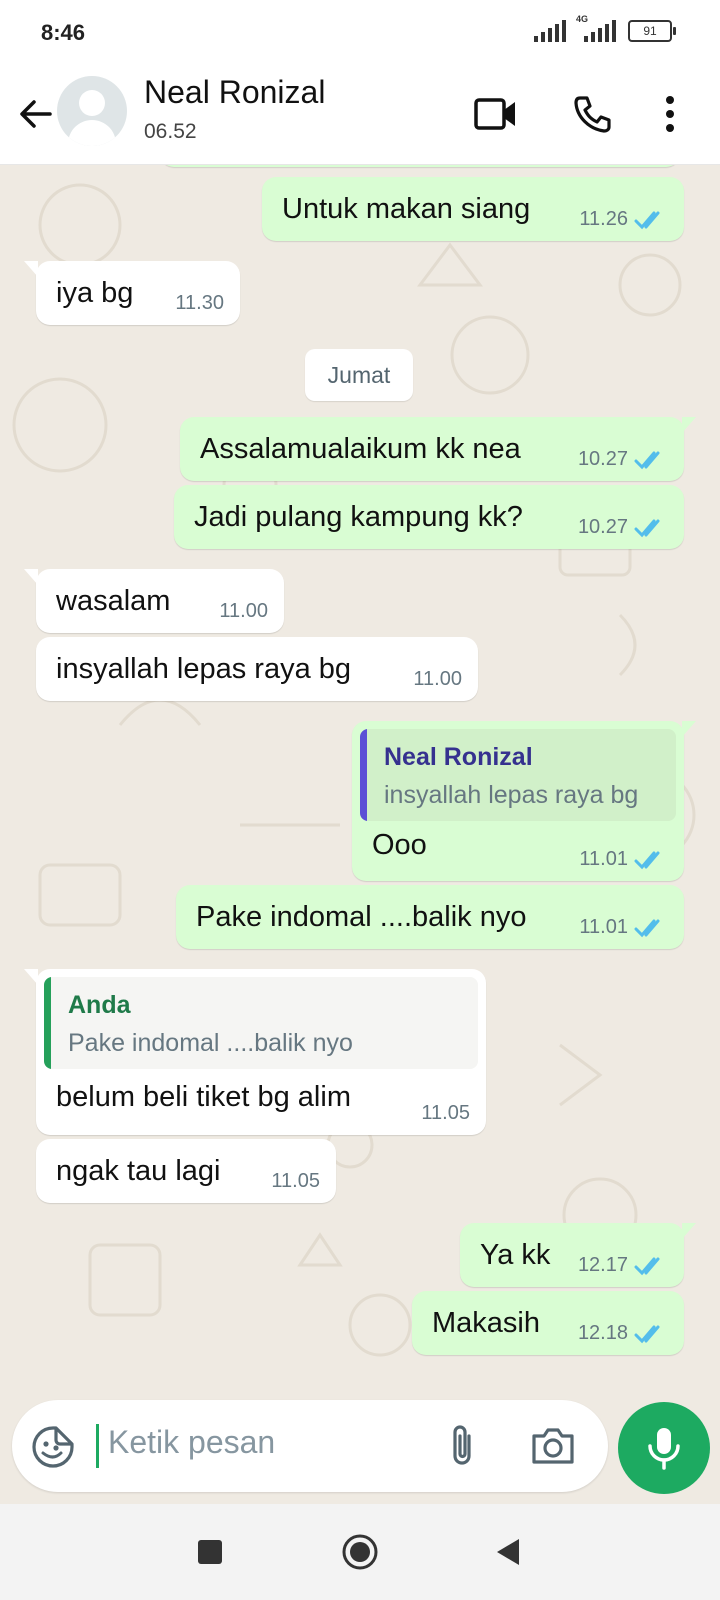  What do you see at coordinates (462, 1446) in the screenshot?
I see `attach-icon` at bounding box center [462, 1446].